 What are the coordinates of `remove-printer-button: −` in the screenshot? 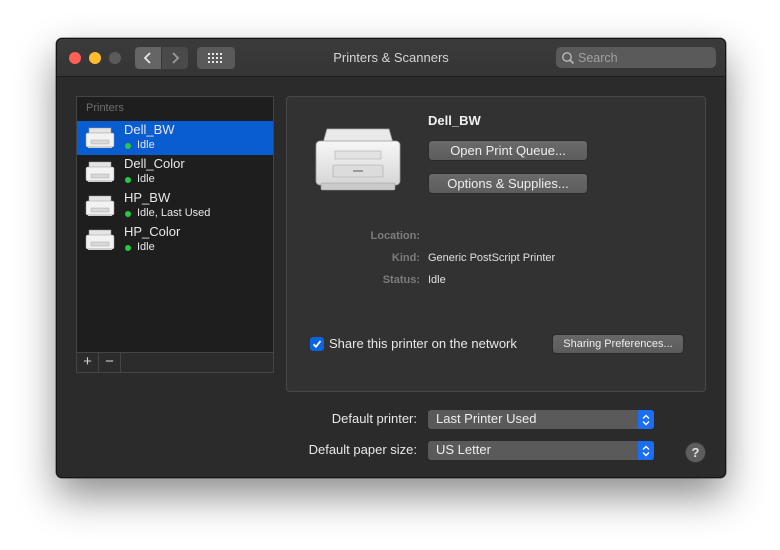 It's located at (110, 362).